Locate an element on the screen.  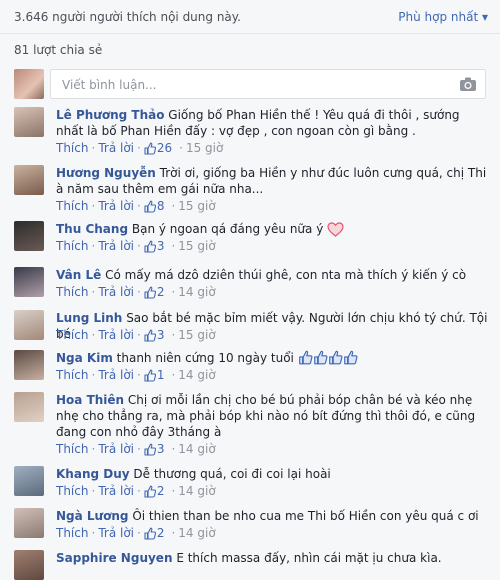
commenter-name: Sapphire Nguyen is located at coordinates (114, 558).